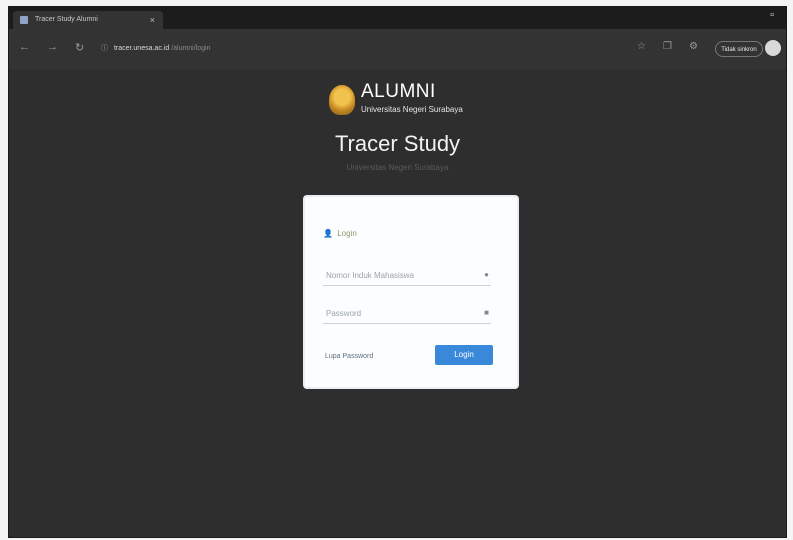 Image resolution: width=793 pixels, height=540 pixels. Describe the element at coordinates (486, 312) in the screenshot. I see `lock-icon: ■` at that location.